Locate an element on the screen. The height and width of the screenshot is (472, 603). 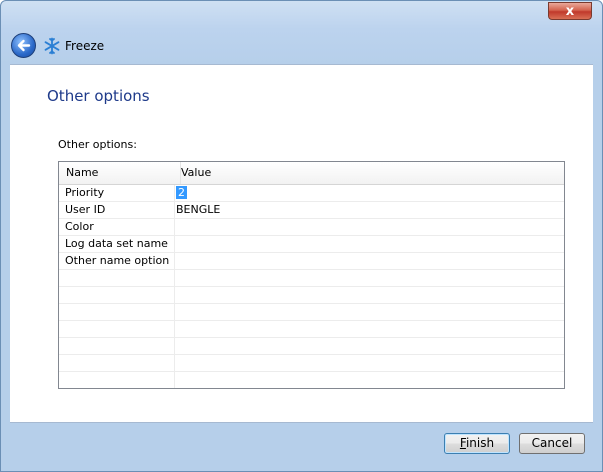
table-row: Log data set name is located at coordinates (311, 244).